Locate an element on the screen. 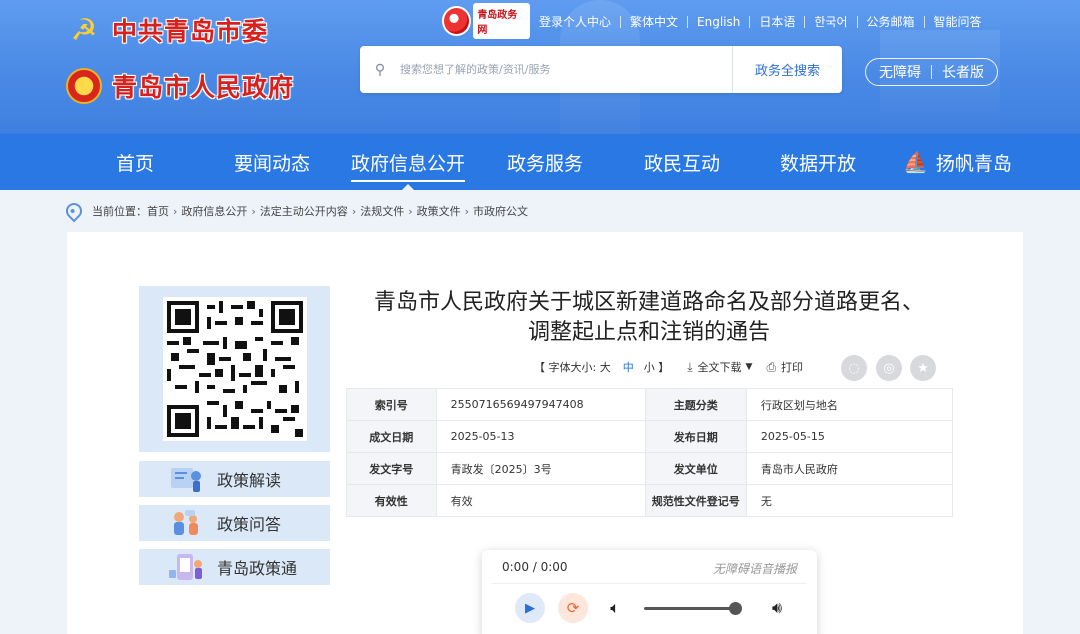 The height and width of the screenshot is (634, 1080). nav-gov-services: 政务服务 is located at coordinates (545, 162).